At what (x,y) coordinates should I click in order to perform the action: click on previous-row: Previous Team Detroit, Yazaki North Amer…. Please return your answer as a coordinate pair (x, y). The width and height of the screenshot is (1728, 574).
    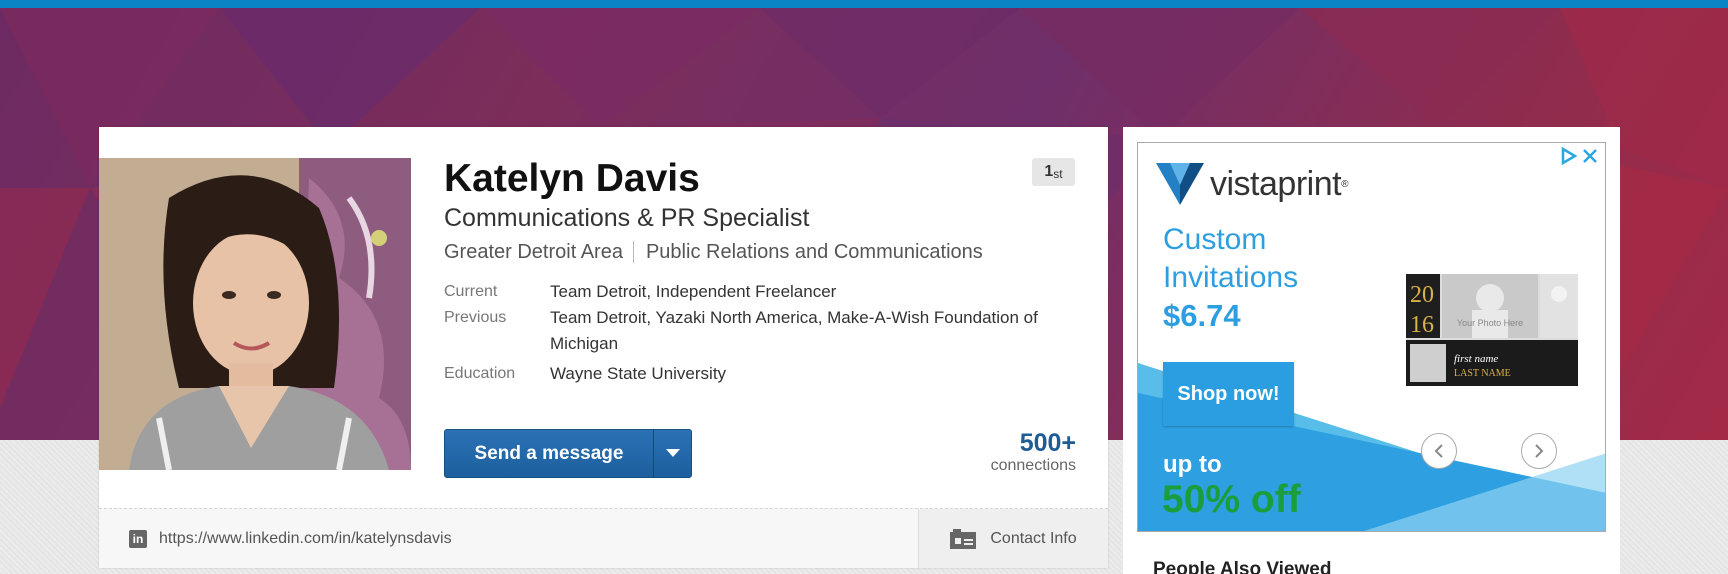
    Looking at the image, I should click on (762, 331).